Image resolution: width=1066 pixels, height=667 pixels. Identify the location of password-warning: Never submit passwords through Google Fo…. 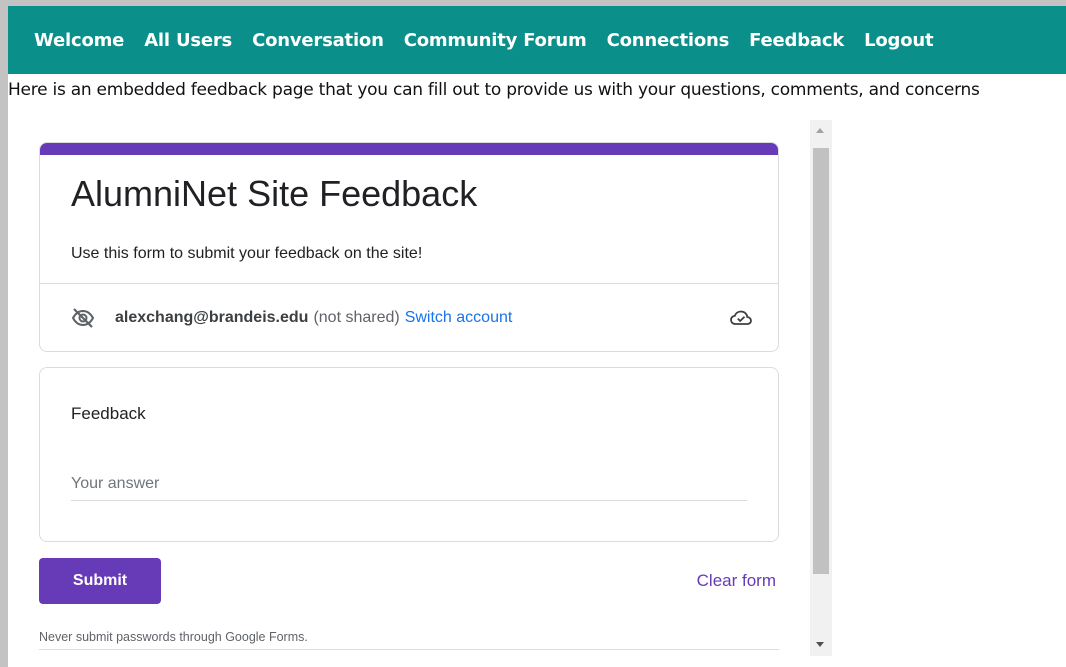
(173, 637).